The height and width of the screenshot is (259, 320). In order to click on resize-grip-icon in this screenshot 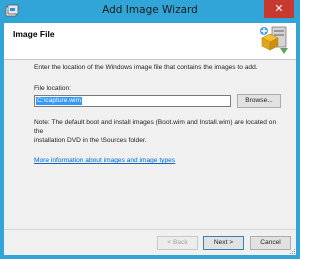, I will do `click(292, 251)`.